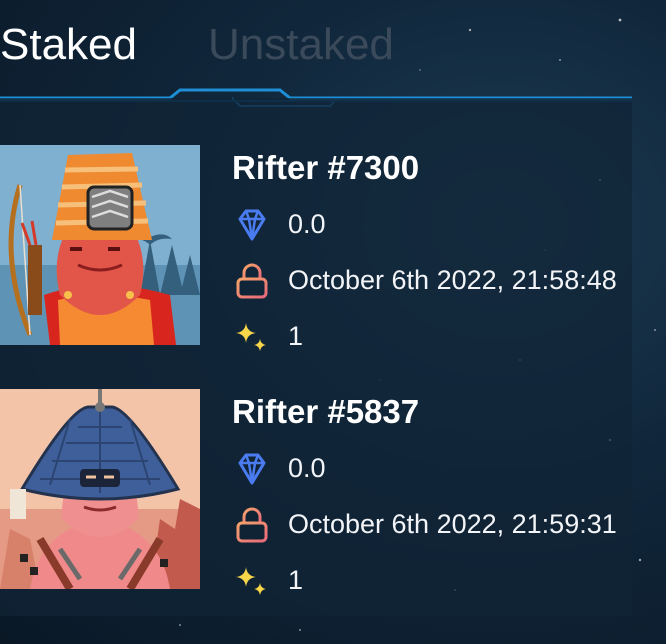  What do you see at coordinates (301, 45) in the screenshot?
I see `tab-unstaked: Unstaked` at bounding box center [301, 45].